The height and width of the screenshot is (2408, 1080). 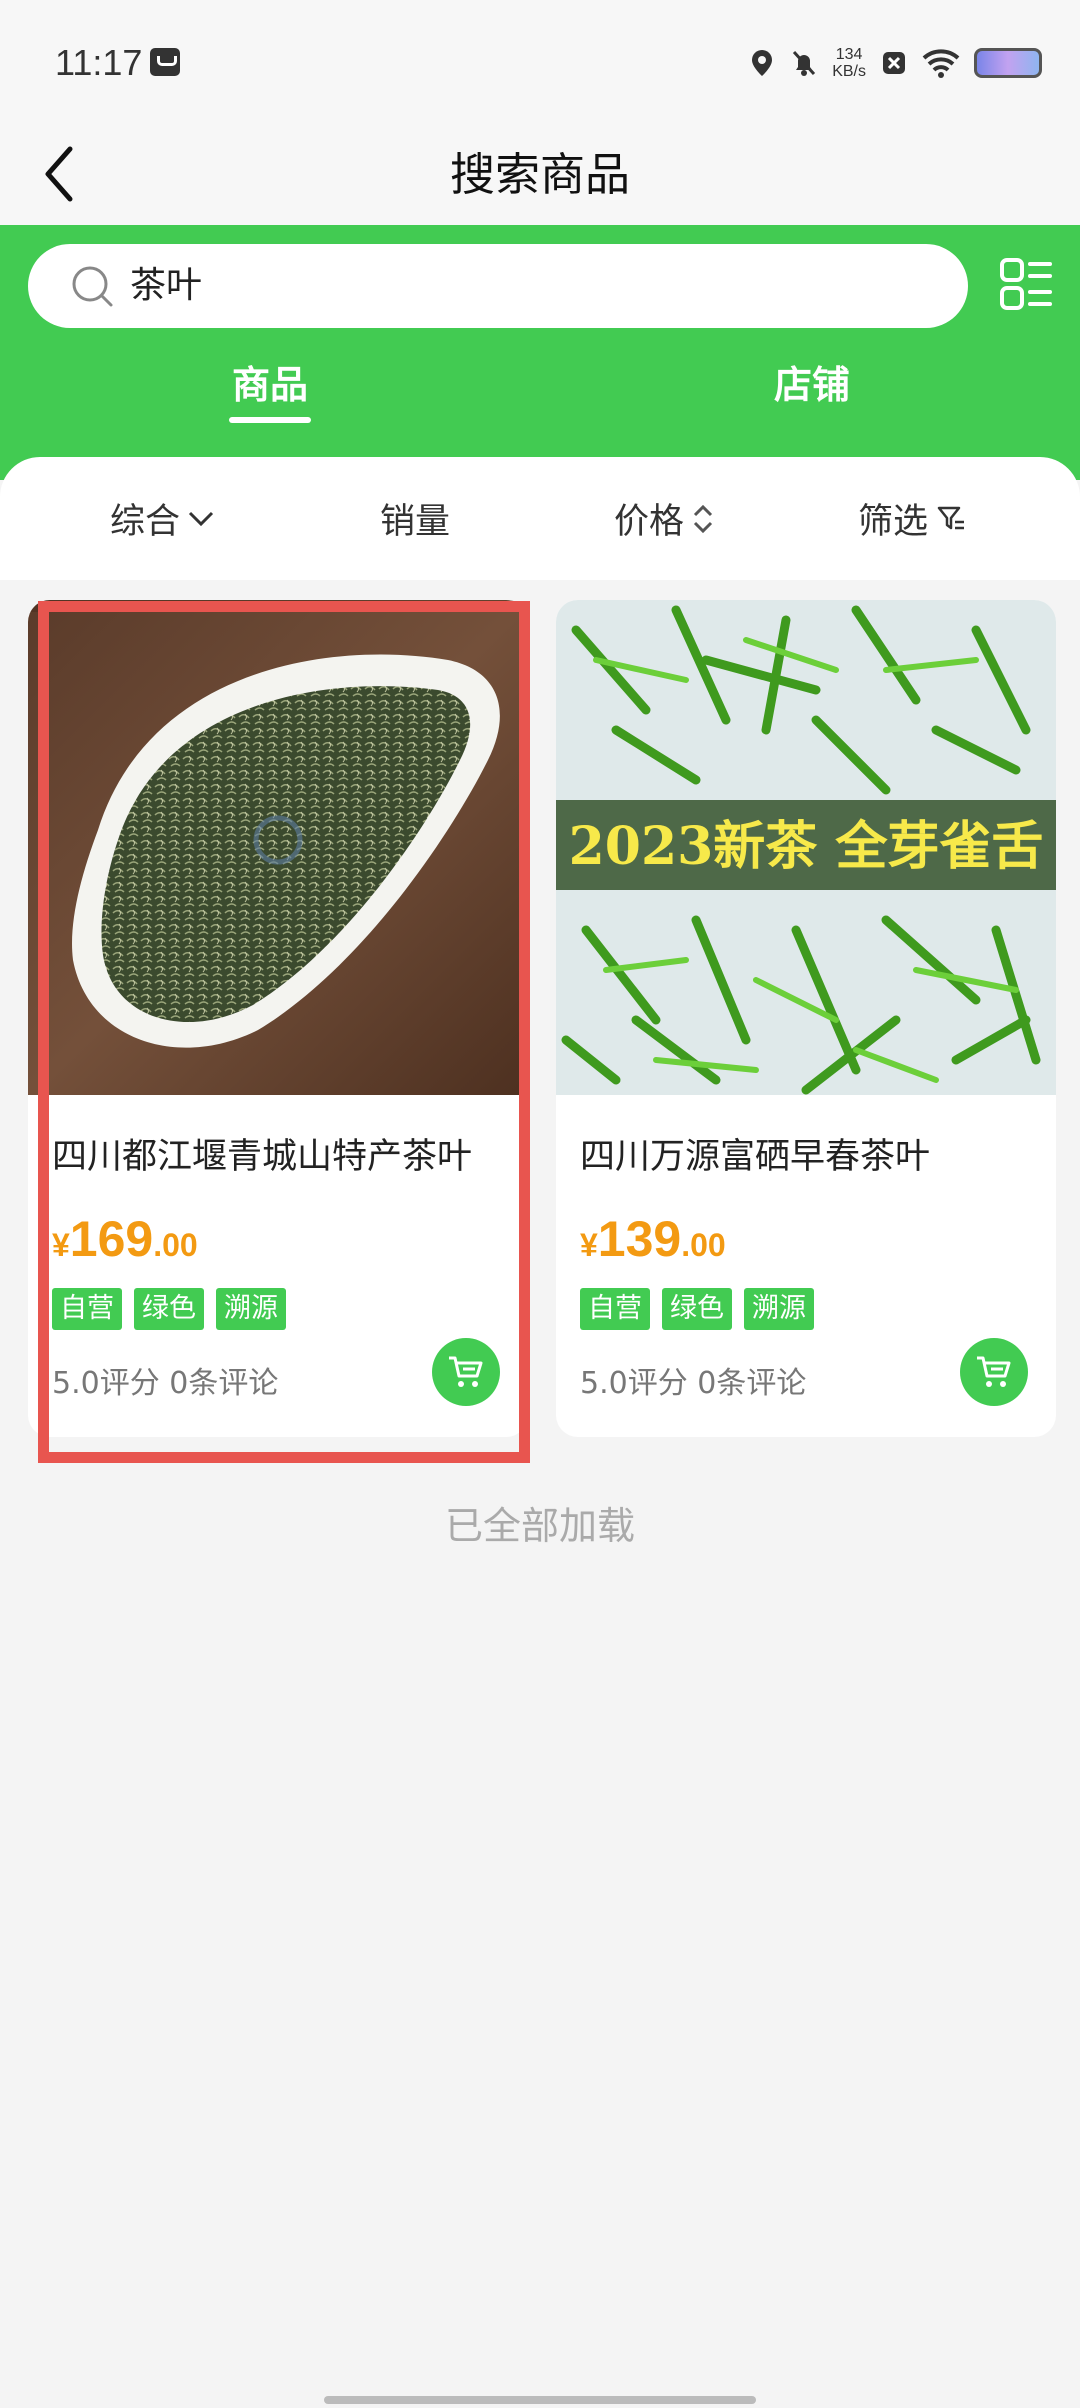 What do you see at coordinates (269, 385) in the screenshot?
I see `tab-products-label: 商品` at bounding box center [269, 385].